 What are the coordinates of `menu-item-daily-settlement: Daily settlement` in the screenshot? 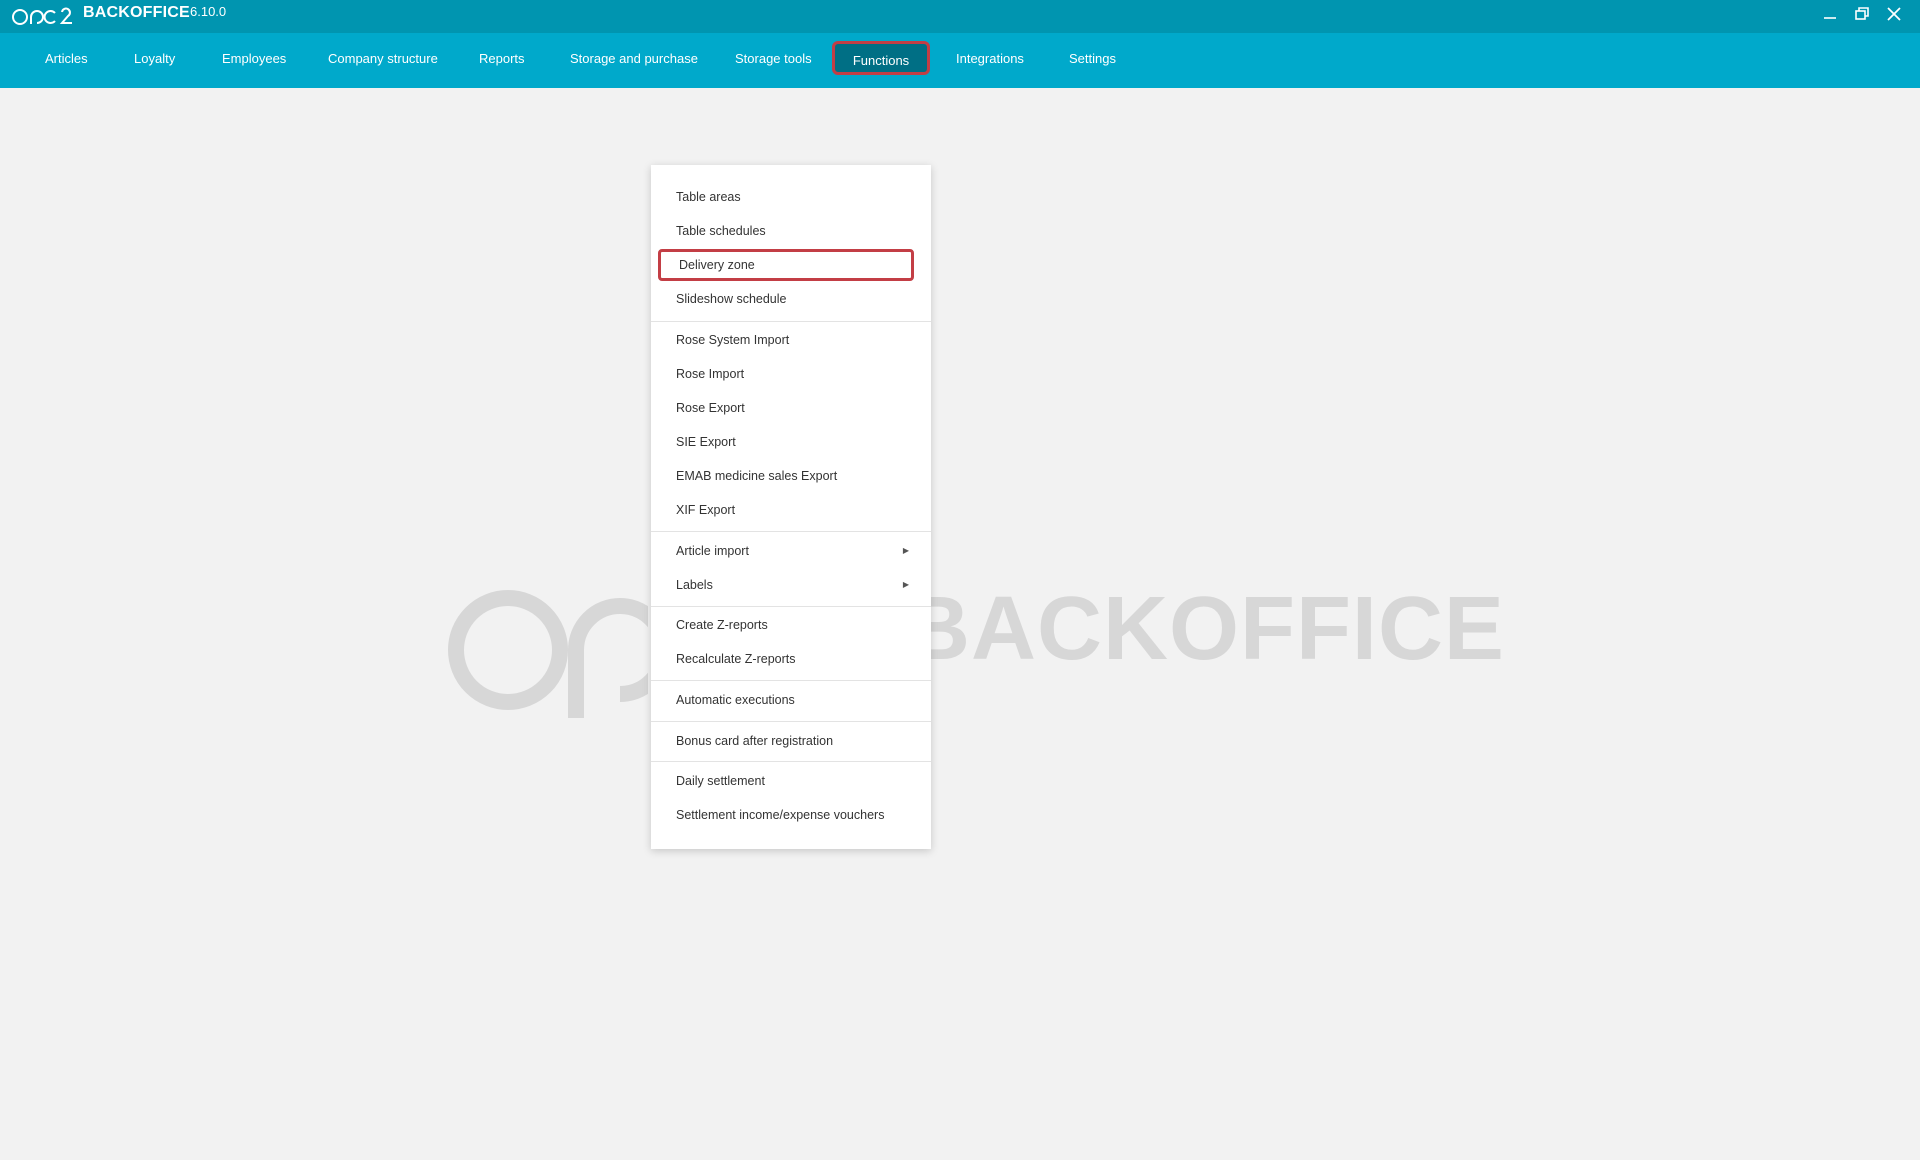 It's located at (791, 781).